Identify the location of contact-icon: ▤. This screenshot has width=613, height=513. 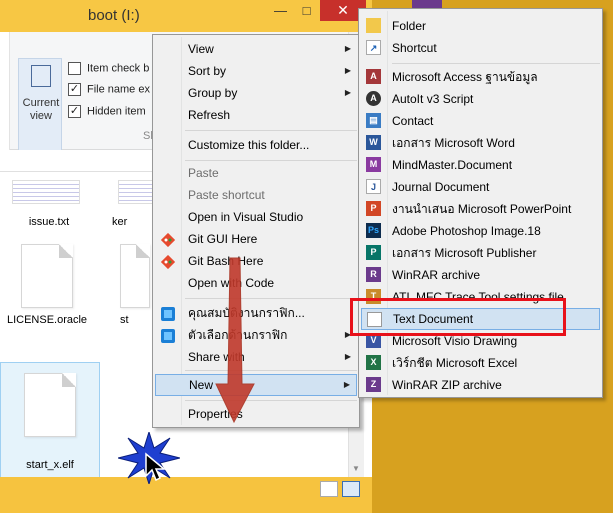
(373, 120).